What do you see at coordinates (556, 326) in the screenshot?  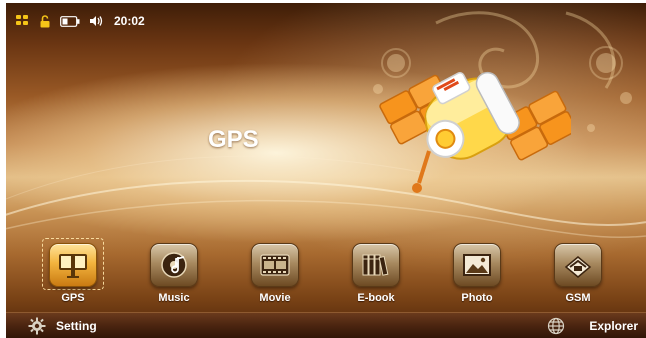 I see `globe-icon` at bounding box center [556, 326].